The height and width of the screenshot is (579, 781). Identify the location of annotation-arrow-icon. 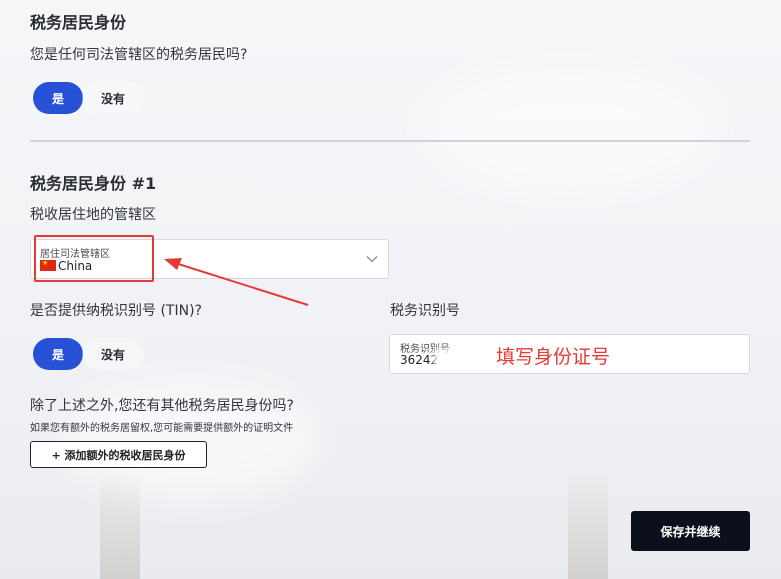
(236, 282).